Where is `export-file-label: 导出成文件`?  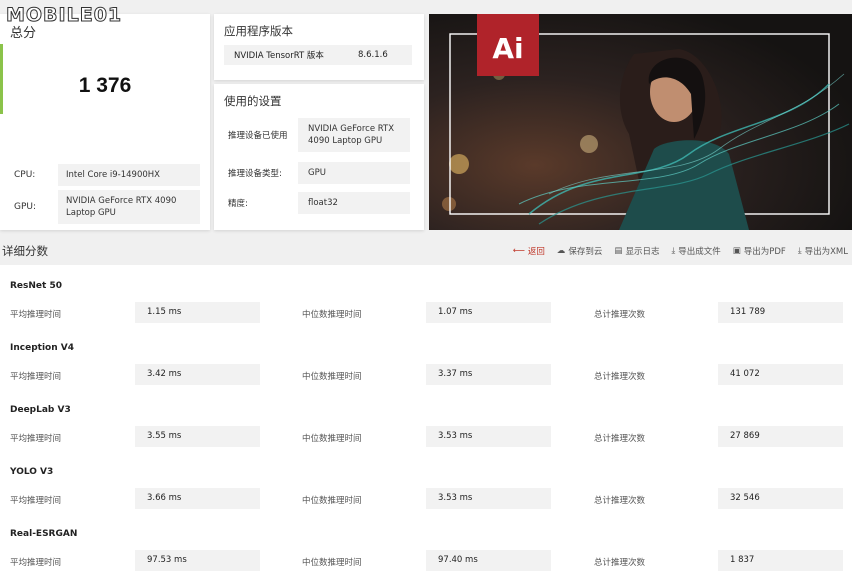
export-file-label: 导出成文件 is located at coordinates (699, 252).